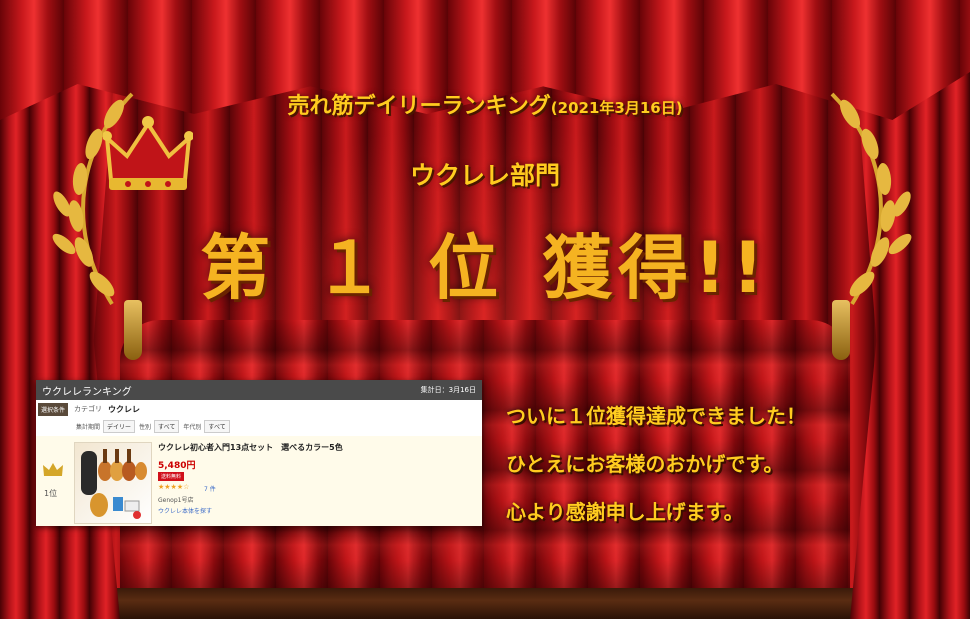  What do you see at coordinates (210, 488) in the screenshot?
I see `review-count-link: 7 件` at bounding box center [210, 488].